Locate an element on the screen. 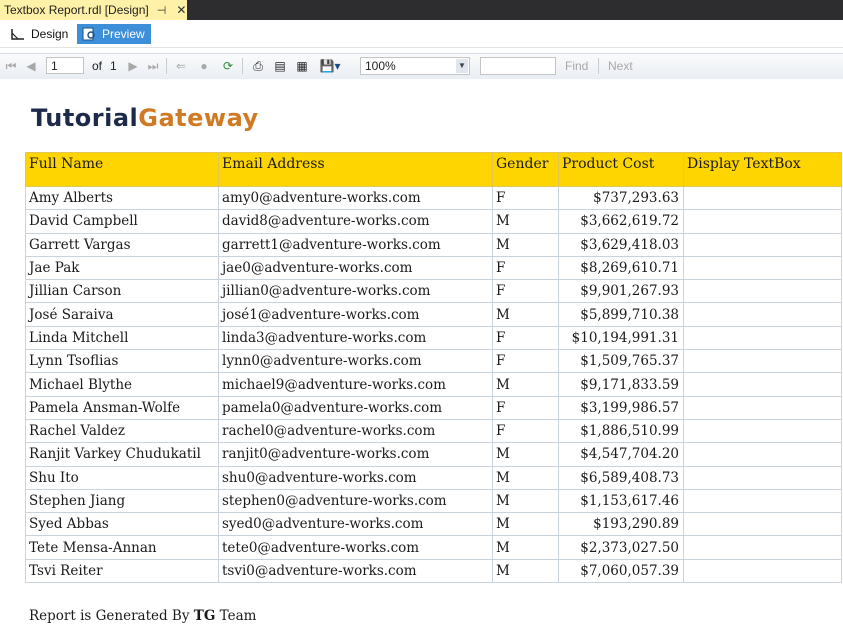 The height and width of the screenshot is (629, 843). product-cost-cell: $8,269,610.71 is located at coordinates (621, 268).